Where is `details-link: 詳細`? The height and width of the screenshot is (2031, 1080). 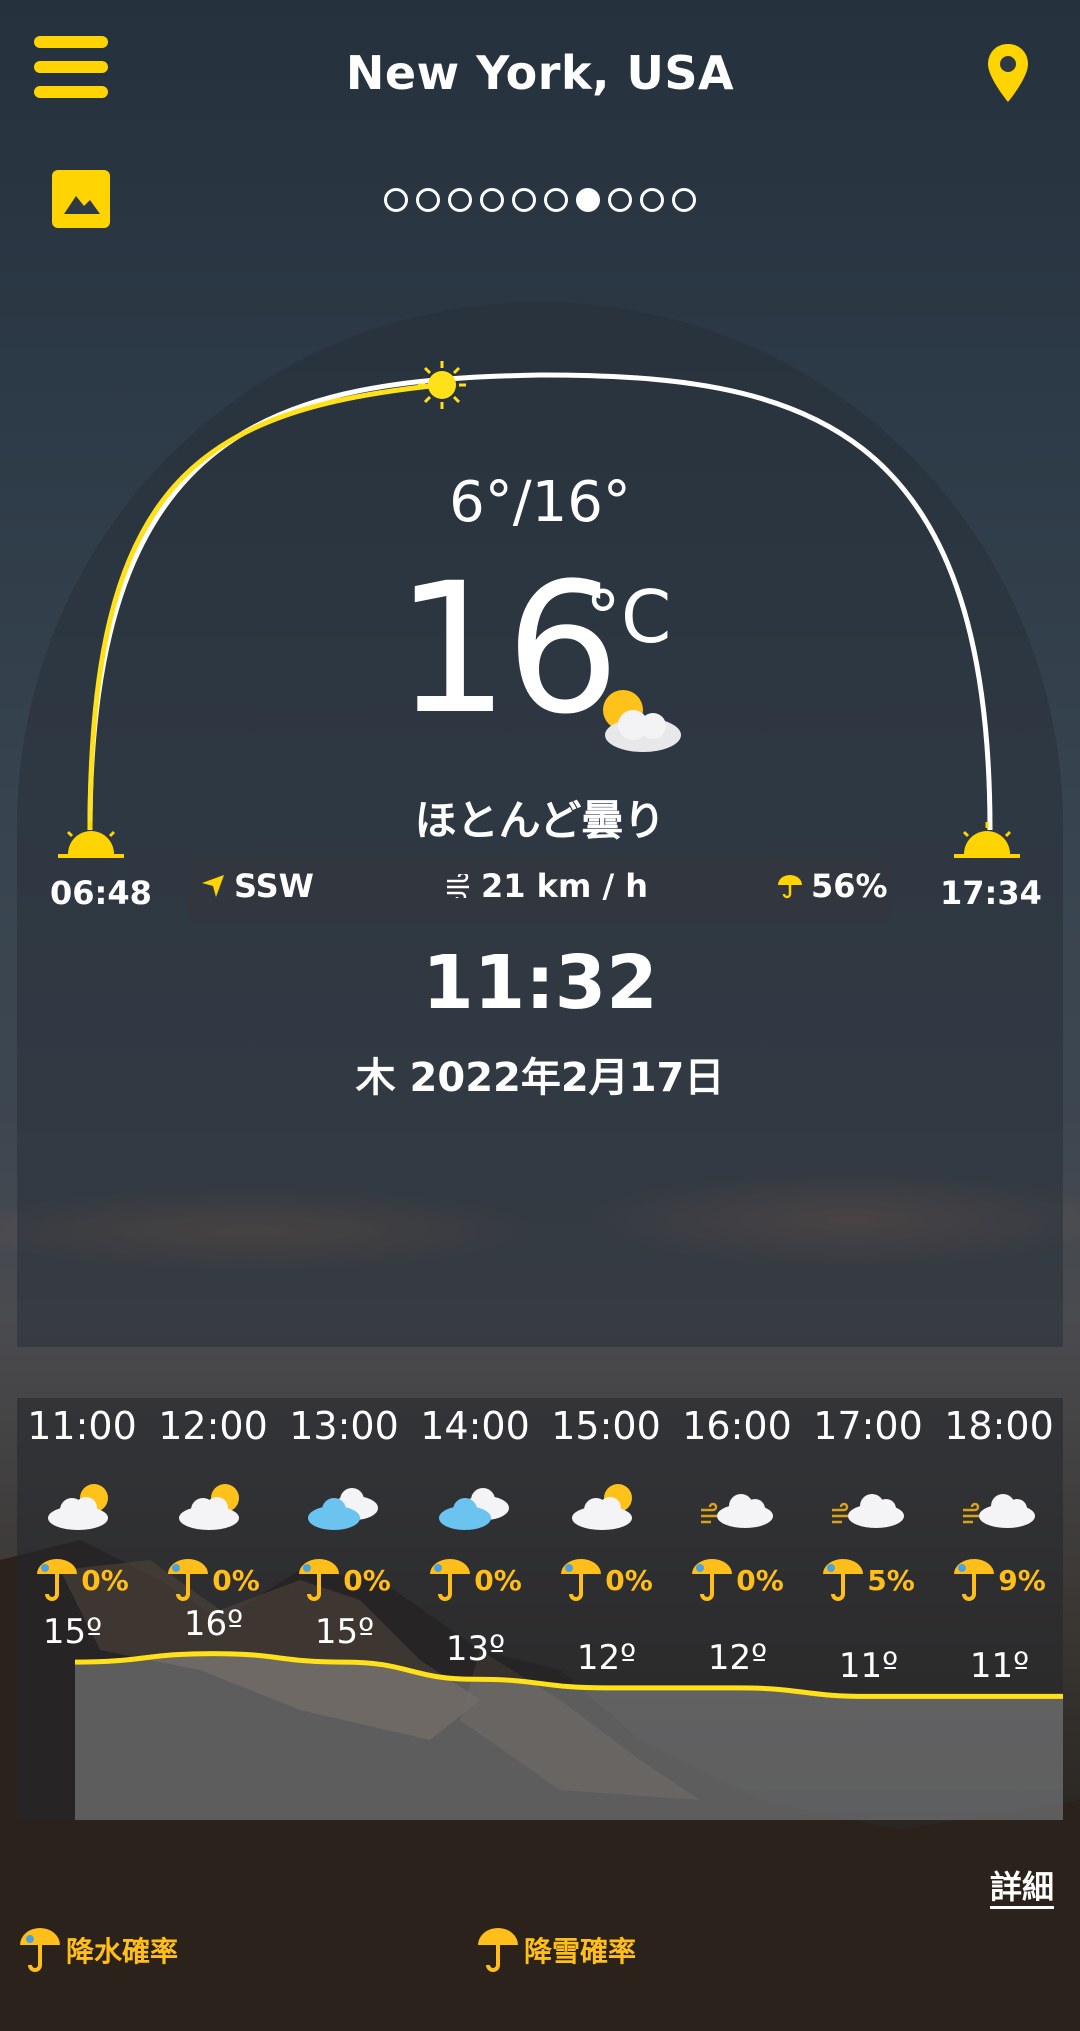 details-link: 詳細 is located at coordinates (1022, 1885).